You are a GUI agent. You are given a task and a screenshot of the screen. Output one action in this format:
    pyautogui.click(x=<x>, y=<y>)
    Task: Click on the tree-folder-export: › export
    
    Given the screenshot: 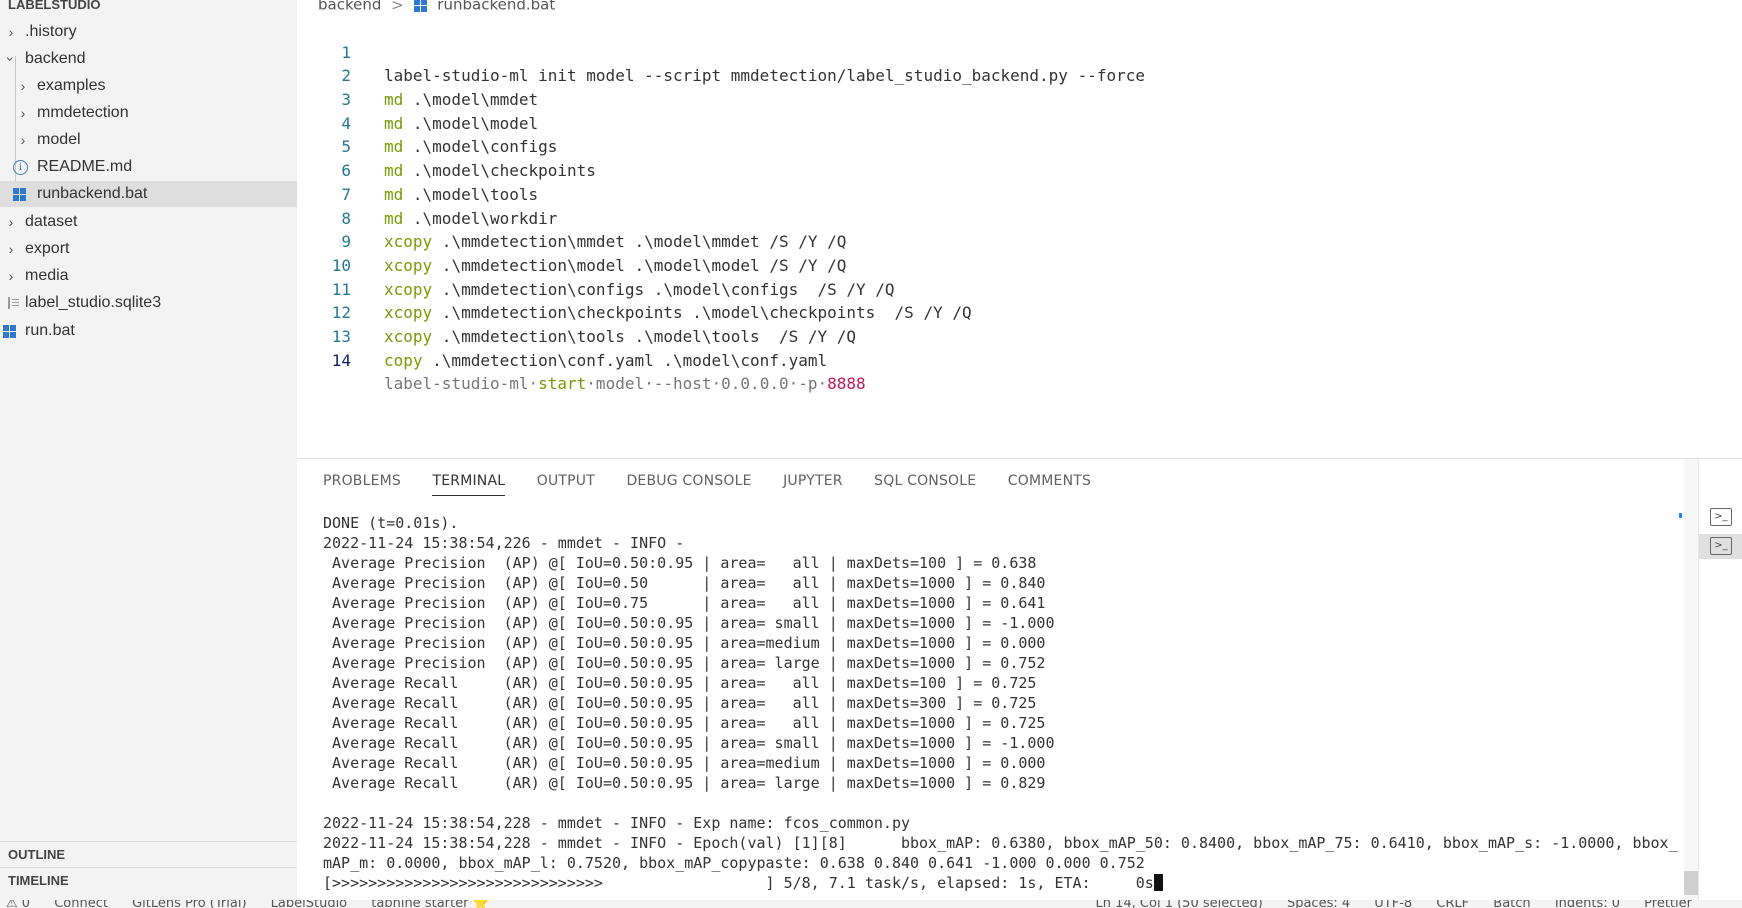 What is the action you would take?
    pyautogui.click(x=148, y=249)
    